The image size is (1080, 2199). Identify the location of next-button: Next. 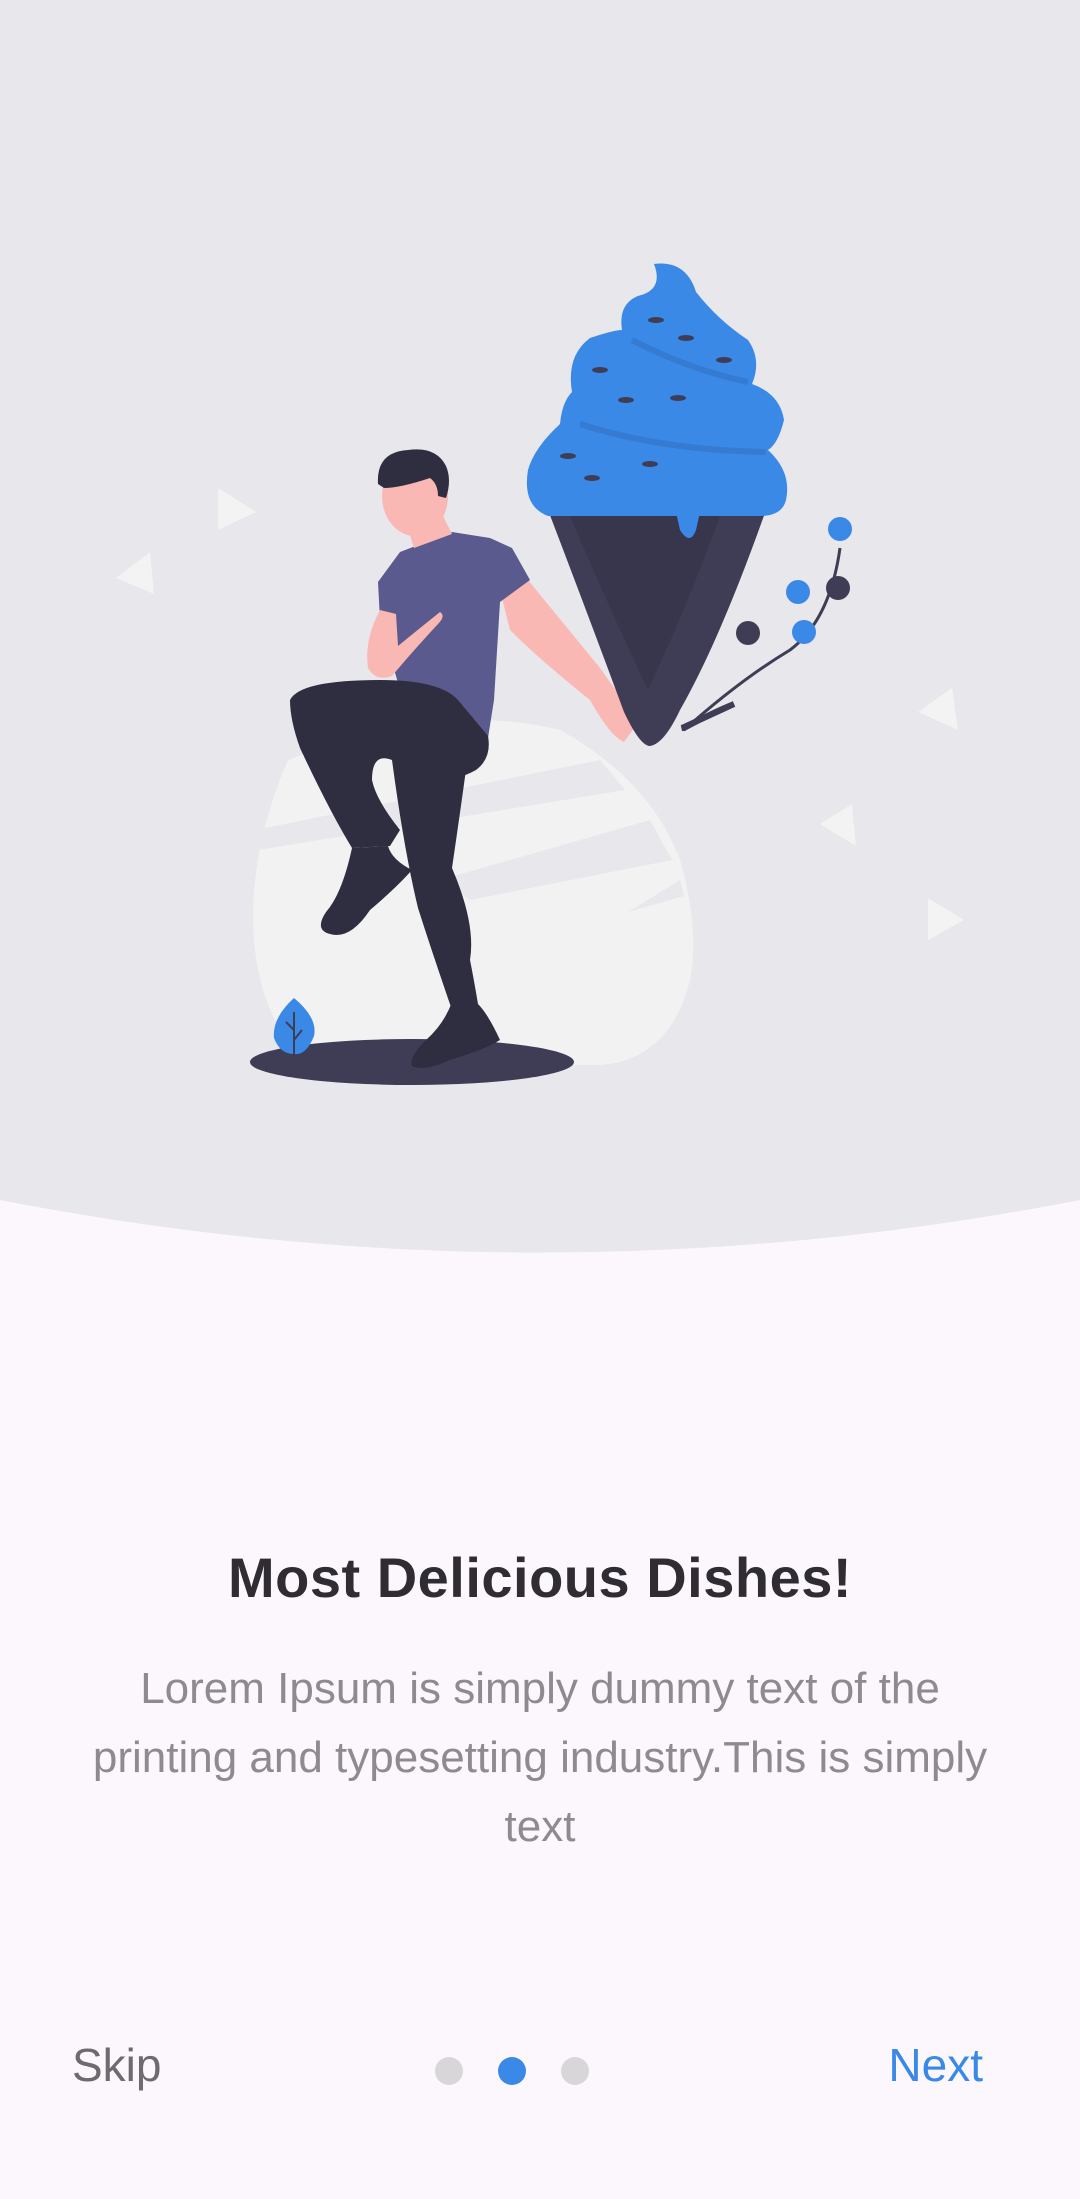
(935, 2065).